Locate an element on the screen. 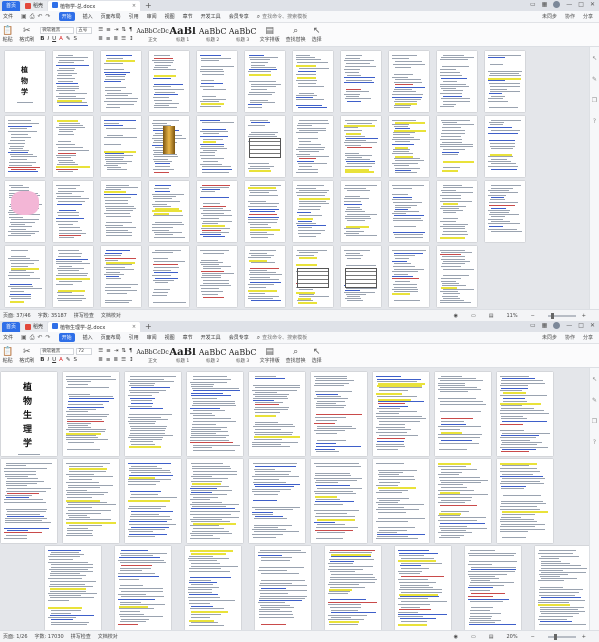 This screenshot has width=599, height=642. eye-icon: ◉ is located at coordinates (456, 637).